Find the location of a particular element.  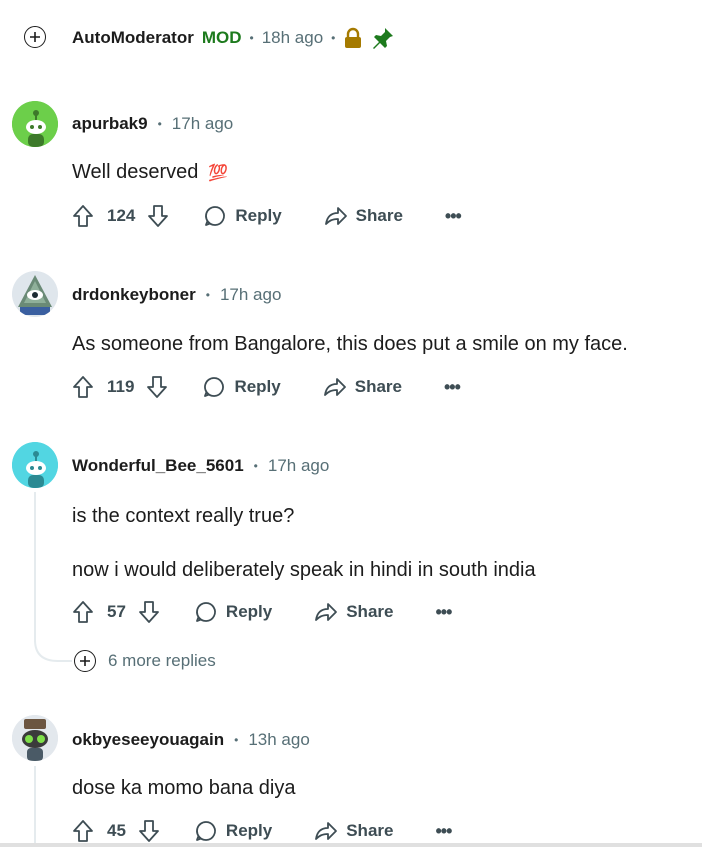

comment-time: 13h ago is located at coordinates (279, 739).